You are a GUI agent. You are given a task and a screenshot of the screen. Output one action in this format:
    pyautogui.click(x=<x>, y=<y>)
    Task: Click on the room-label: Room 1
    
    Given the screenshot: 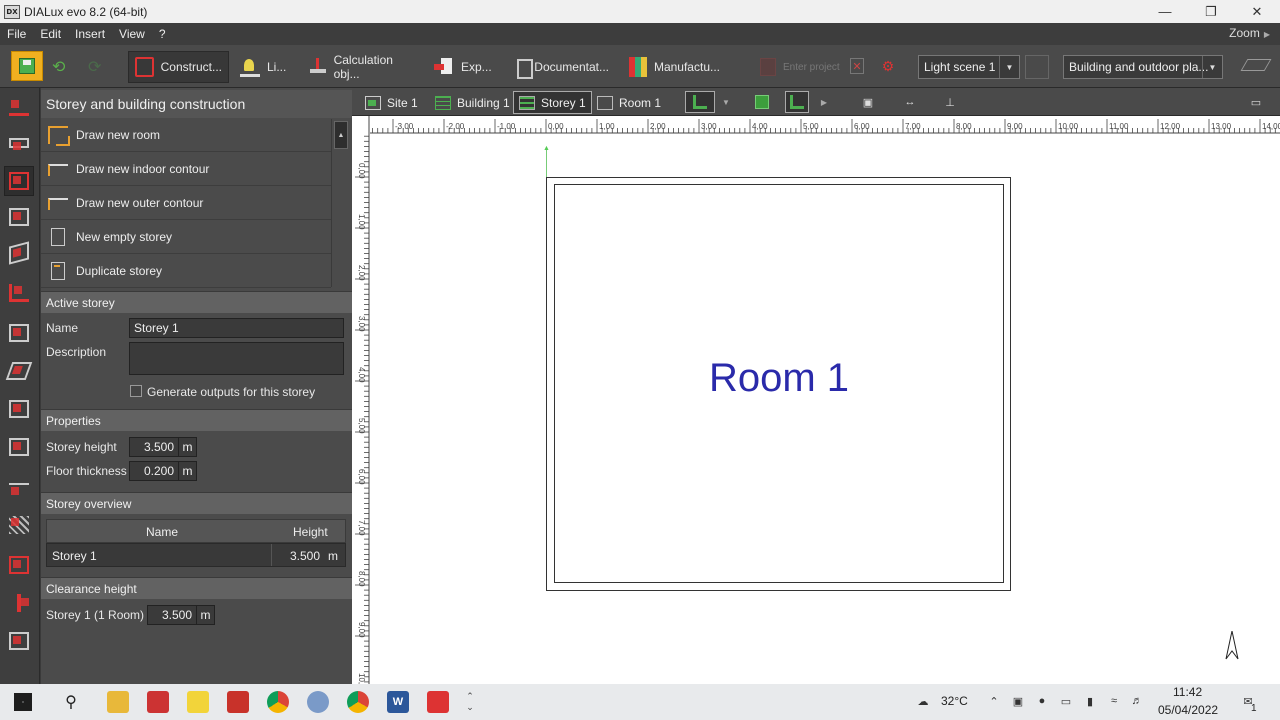 What is the action you would take?
    pyautogui.click(x=779, y=378)
    